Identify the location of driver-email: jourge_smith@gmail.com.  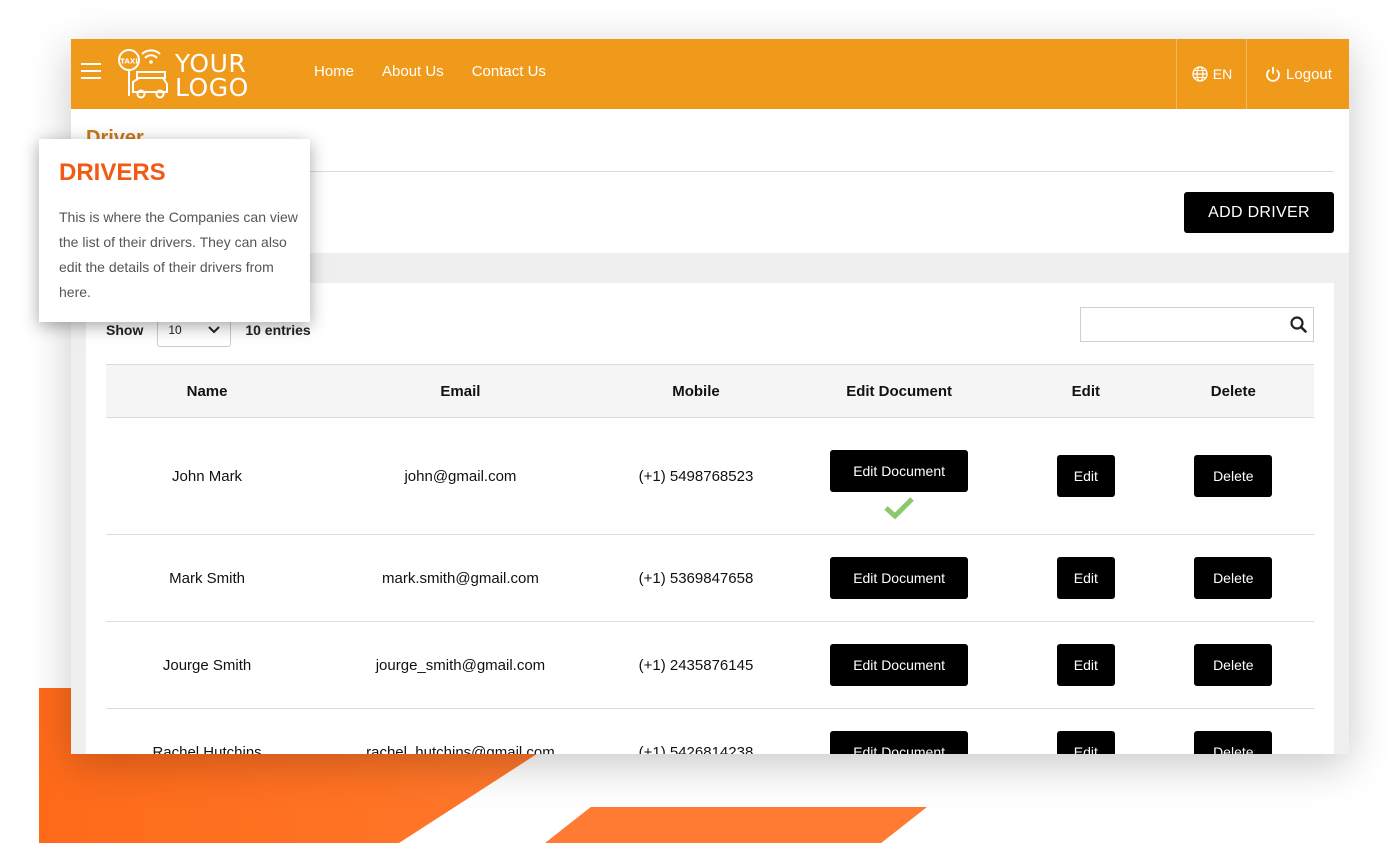
(460, 665).